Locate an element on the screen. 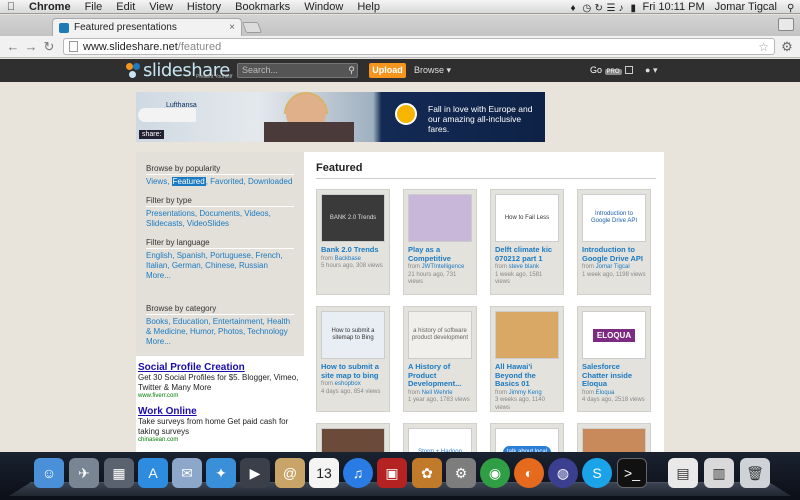 The image size is (800, 500). battery-icon: ▮ is located at coordinates (631, 8).